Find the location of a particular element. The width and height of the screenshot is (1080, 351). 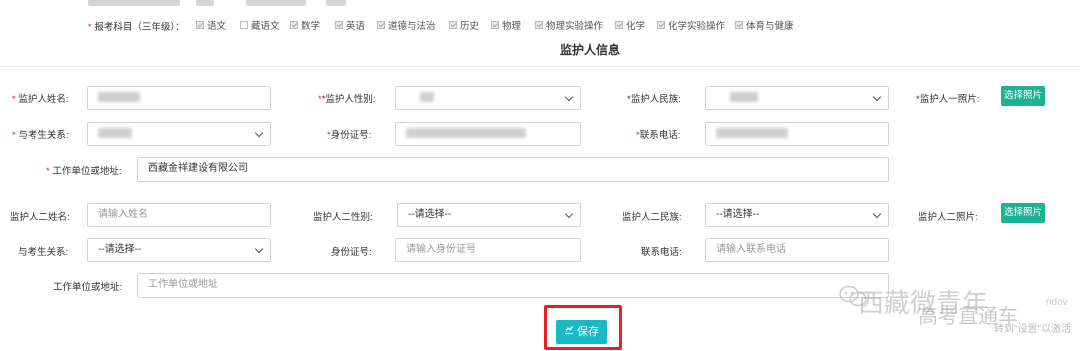

subject-label: 物理实验操作 is located at coordinates (575, 26).